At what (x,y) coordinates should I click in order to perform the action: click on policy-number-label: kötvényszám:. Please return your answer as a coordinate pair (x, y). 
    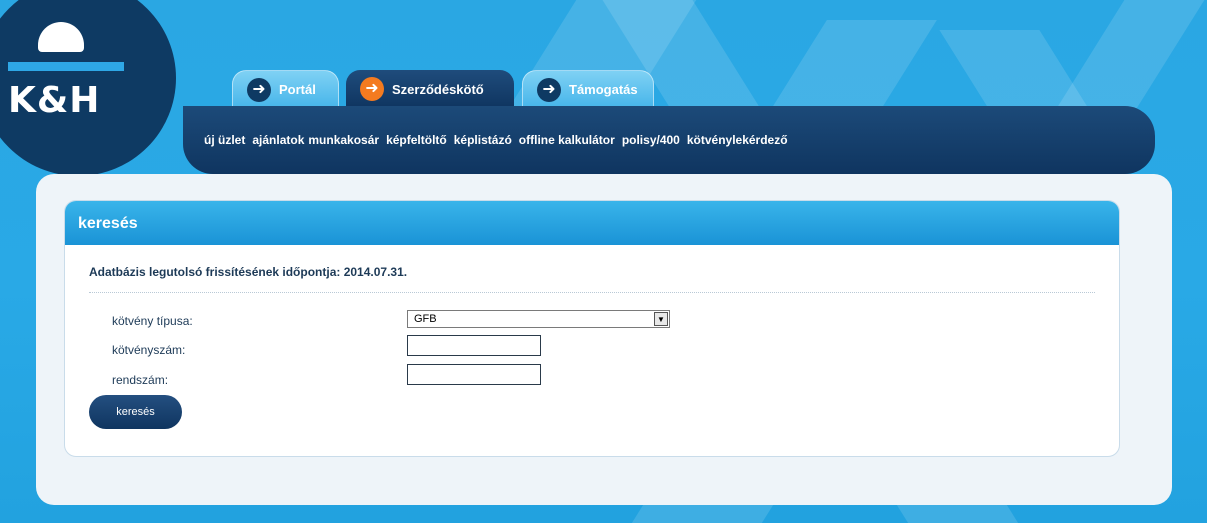
    Looking at the image, I should click on (149, 350).